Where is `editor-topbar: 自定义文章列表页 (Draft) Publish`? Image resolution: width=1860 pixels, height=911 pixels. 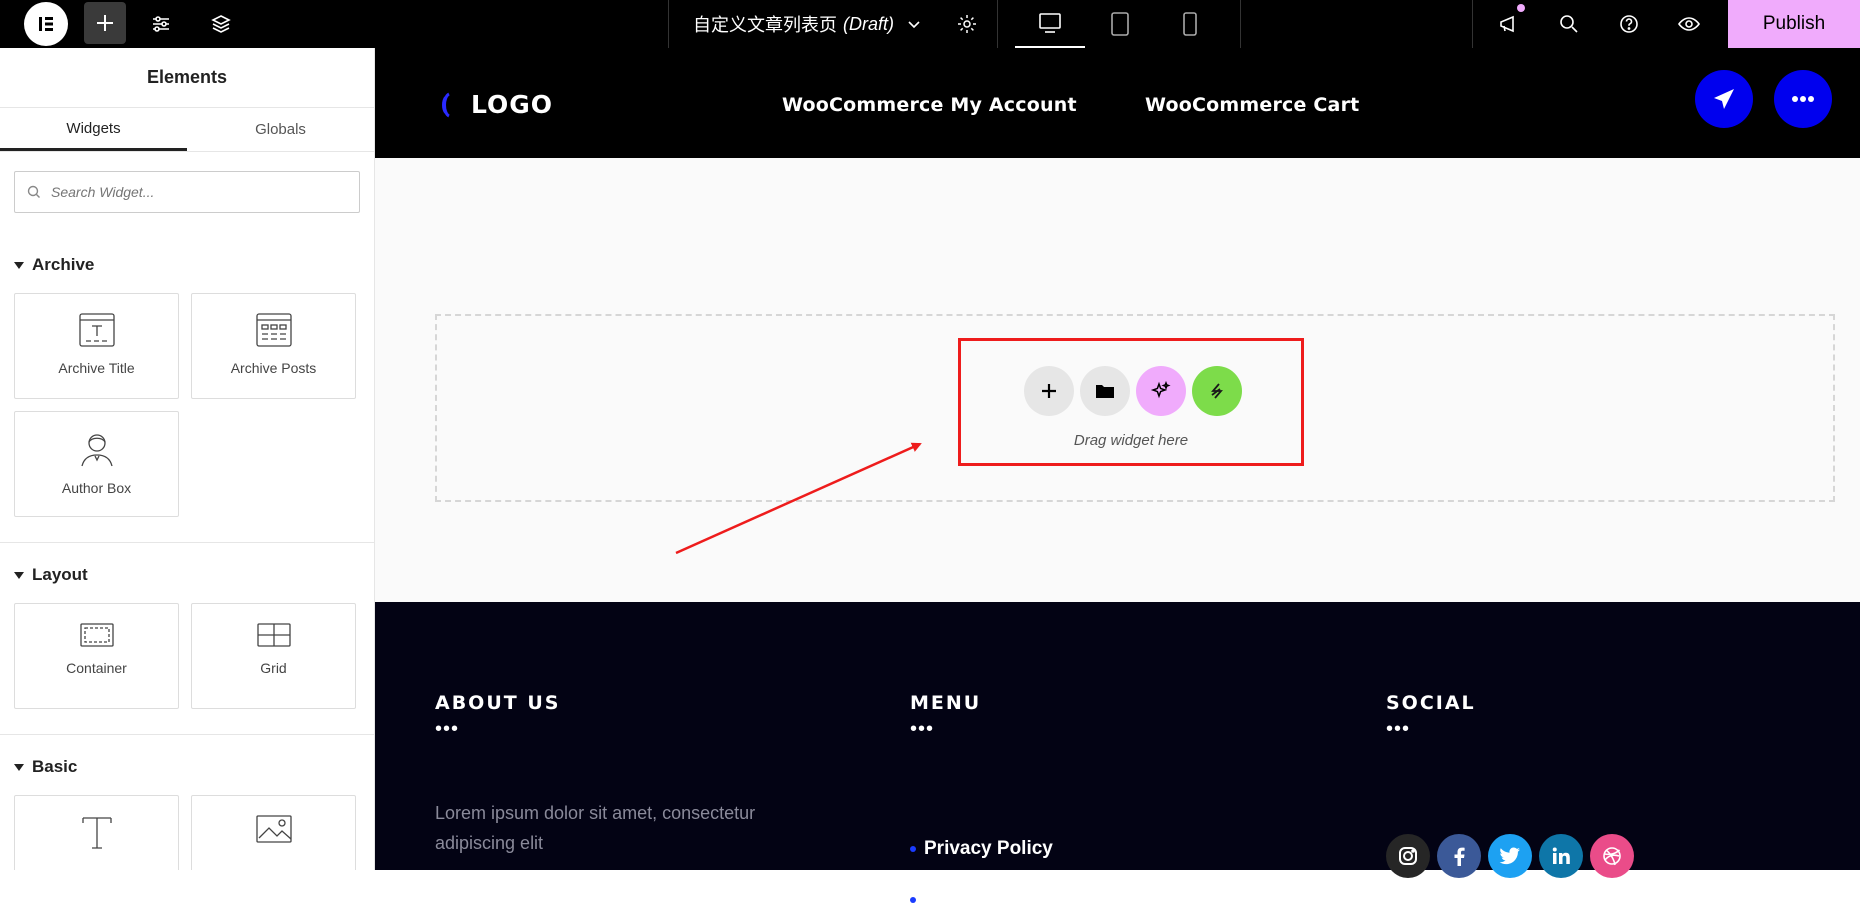
editor-topbar: 自定义文章列表页 (Draft) Publish is located at coordinates (930, 24).